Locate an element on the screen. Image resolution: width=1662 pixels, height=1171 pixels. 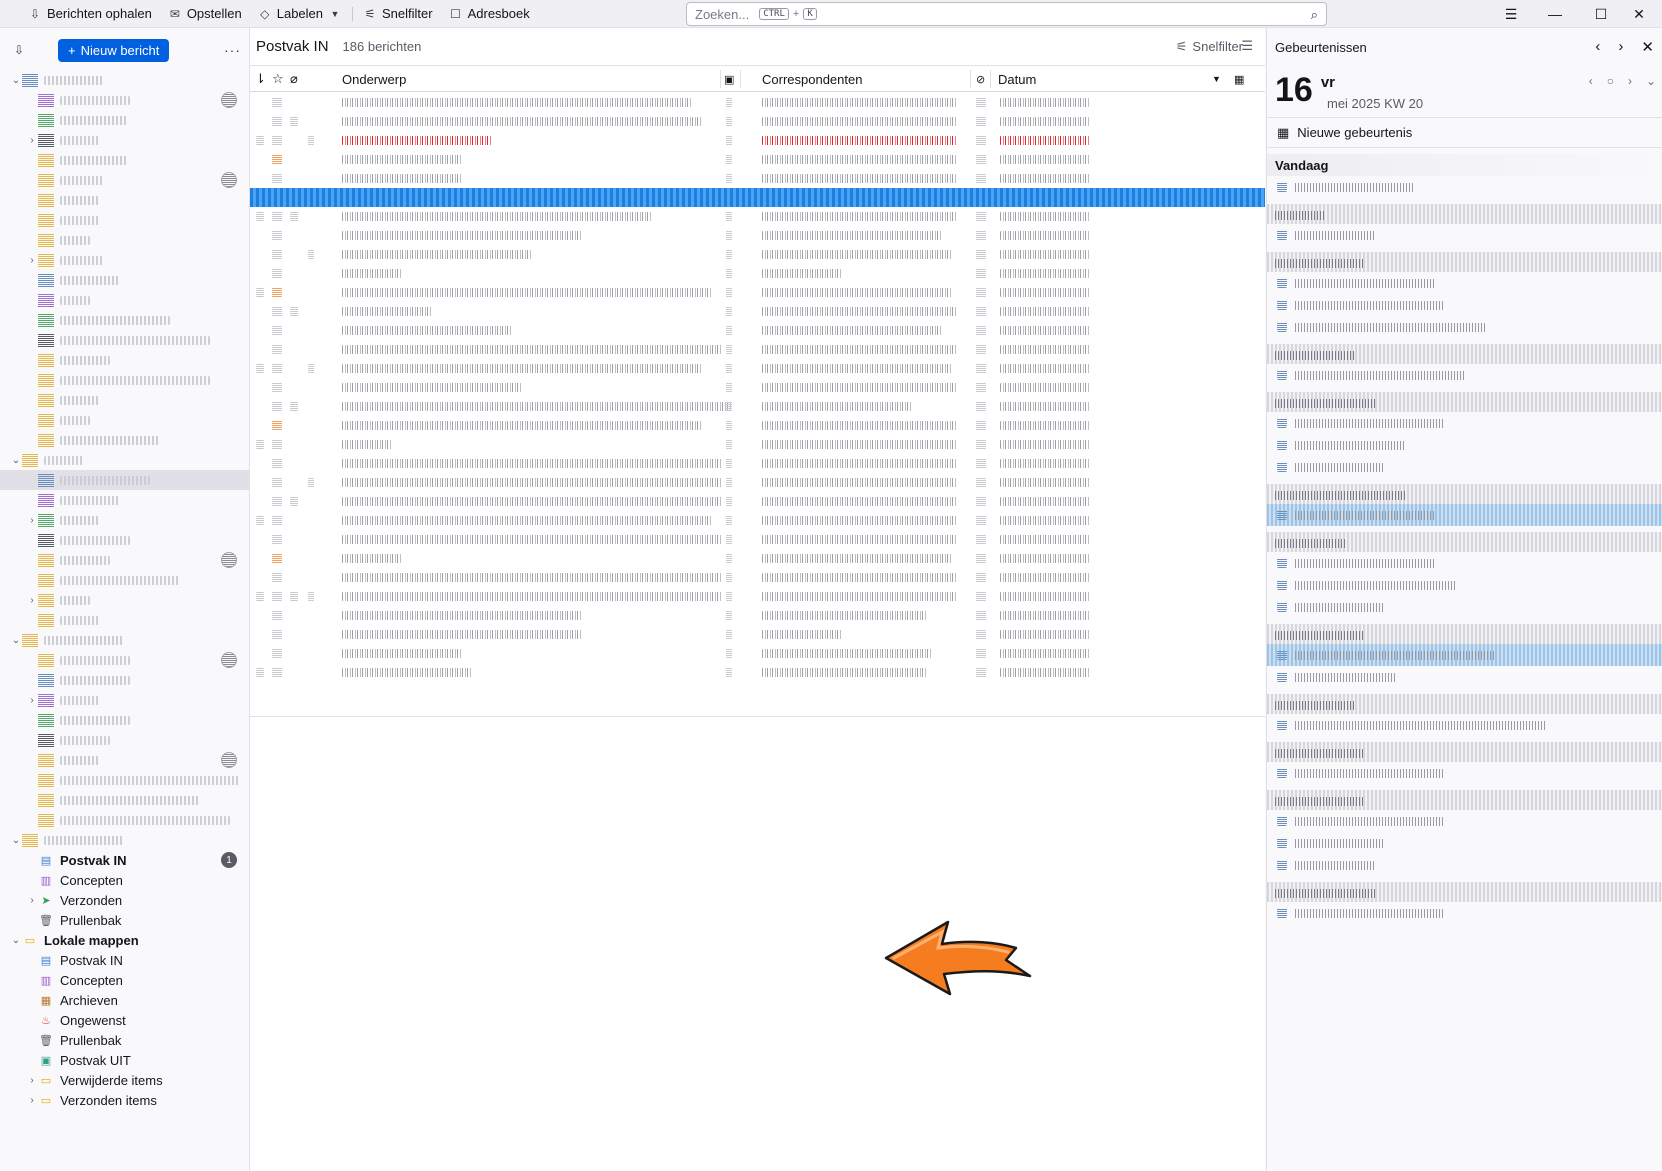
address-book-button: ☐ Adresboek is located at coordinates (489, 14).